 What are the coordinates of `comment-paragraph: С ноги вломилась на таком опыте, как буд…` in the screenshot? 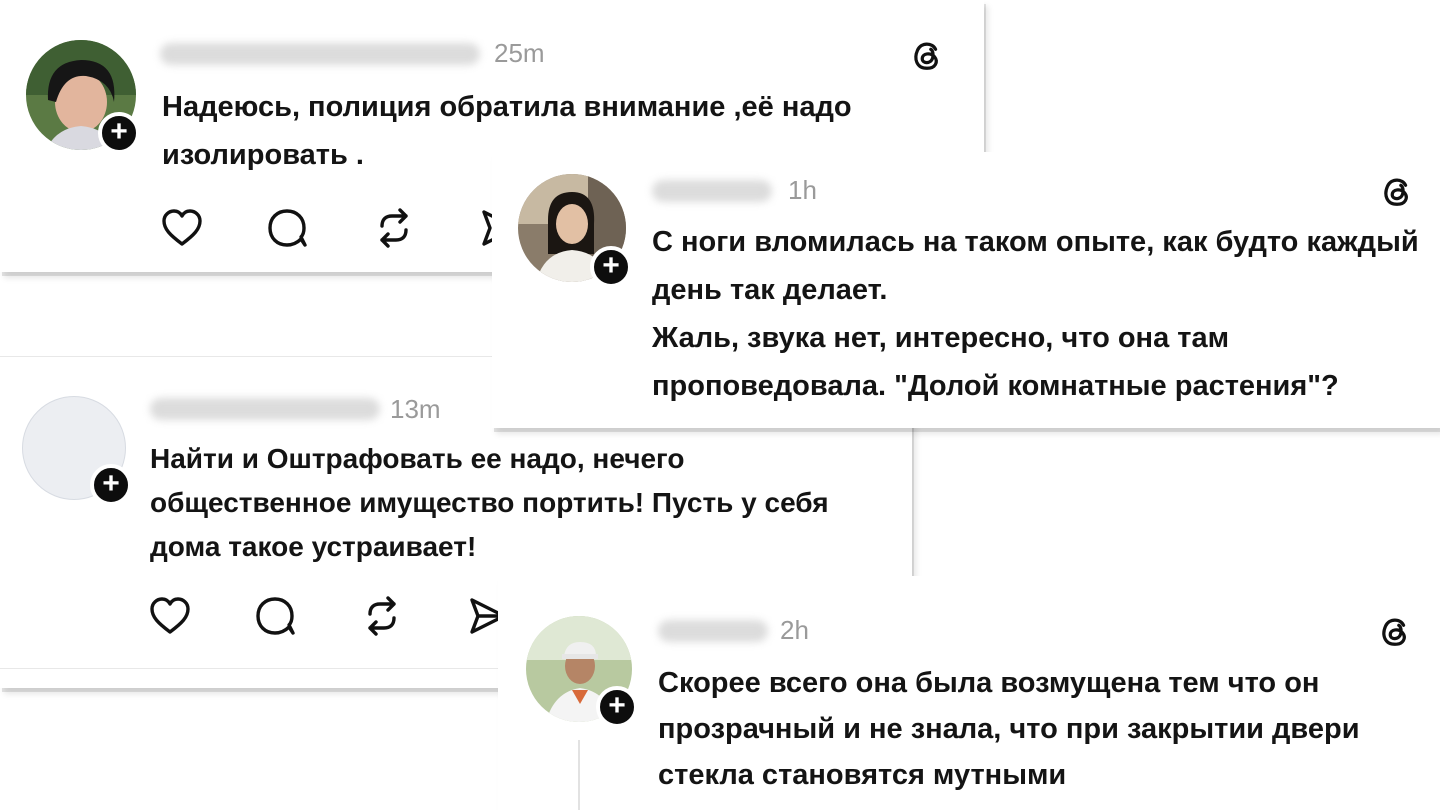 It's located at (1035, 266).